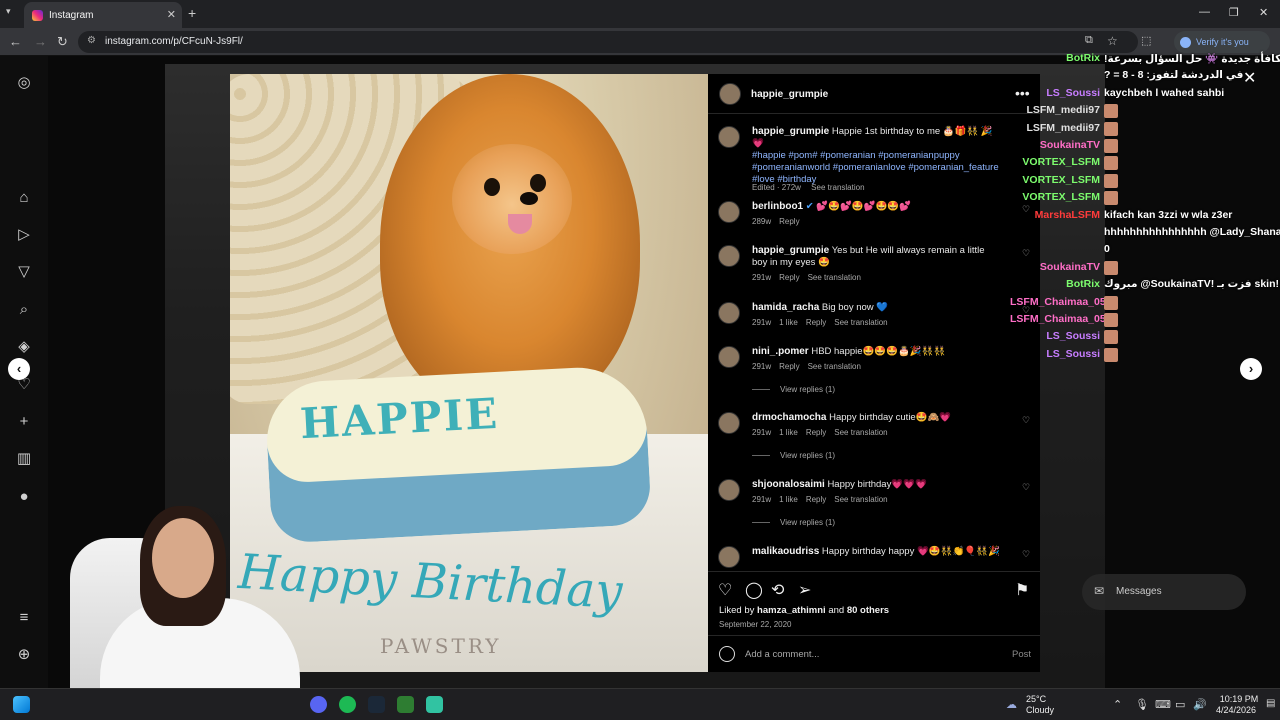 This screenshot has height=720, width=1280. What do you see at coordinates (21, 704) in the screenshot?
I see `windows-start-icon` at bounding box center [21, 704].